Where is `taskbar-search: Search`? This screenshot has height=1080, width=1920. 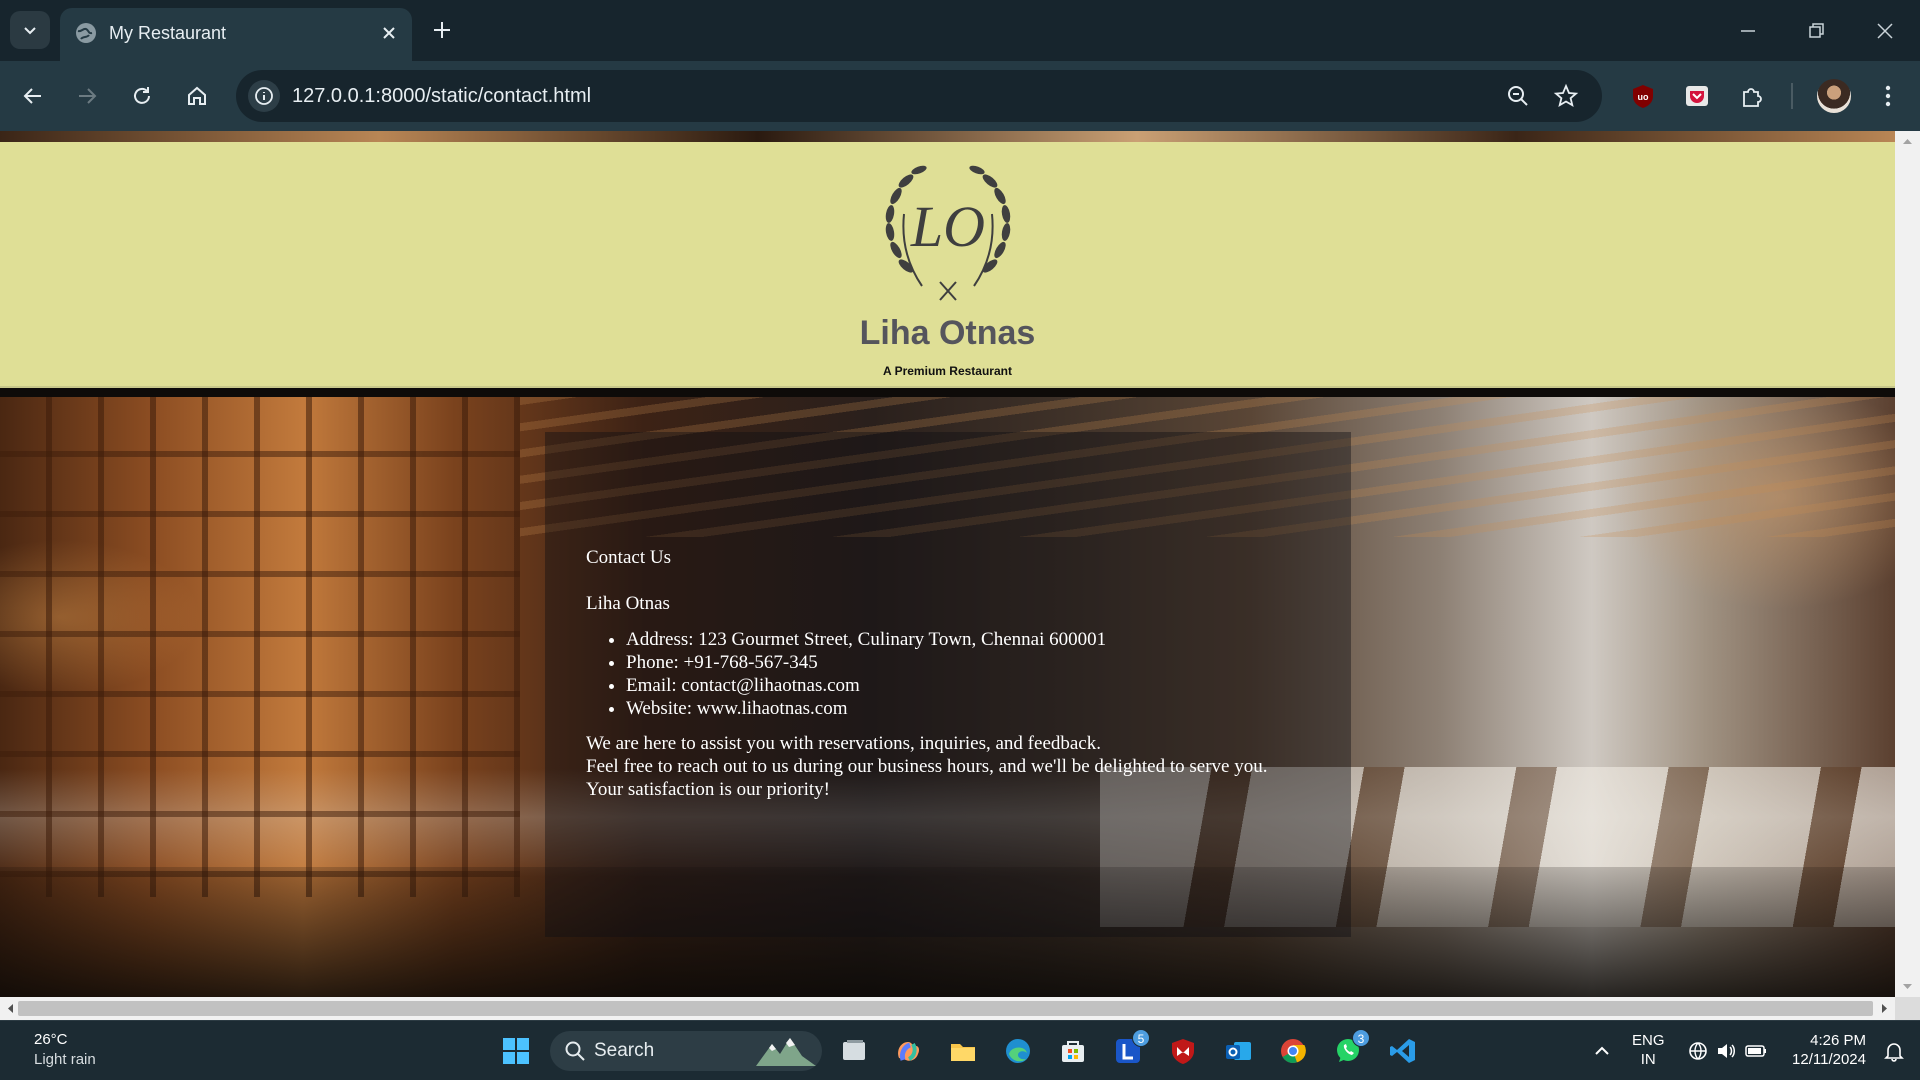 taskbar-search: Search is located at coordinates (686, 1051).